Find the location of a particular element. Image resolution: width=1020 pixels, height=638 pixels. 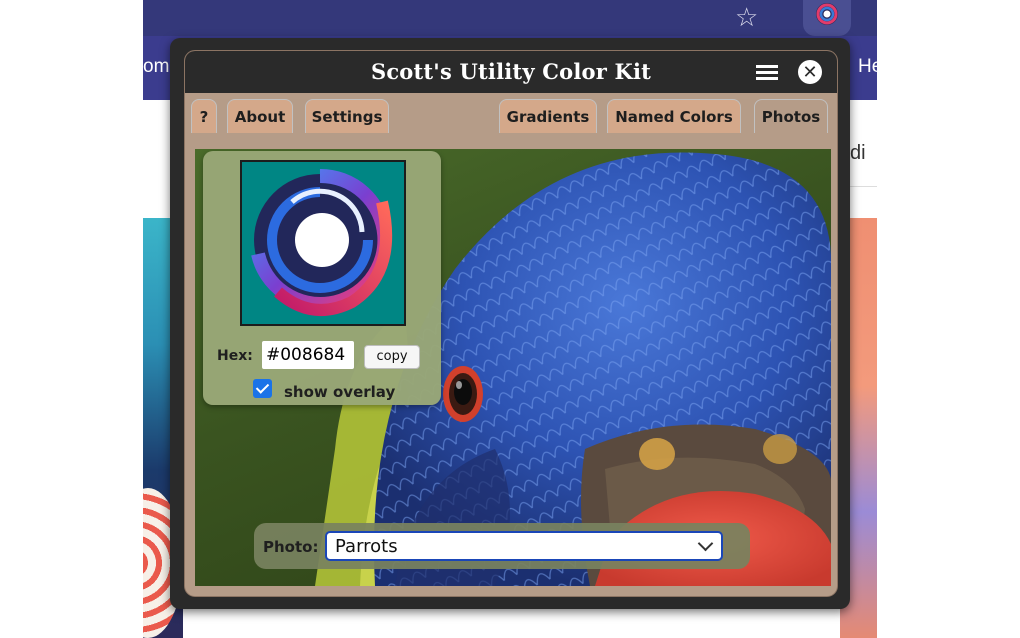

menu-icon is located at coordinates (767, 72).